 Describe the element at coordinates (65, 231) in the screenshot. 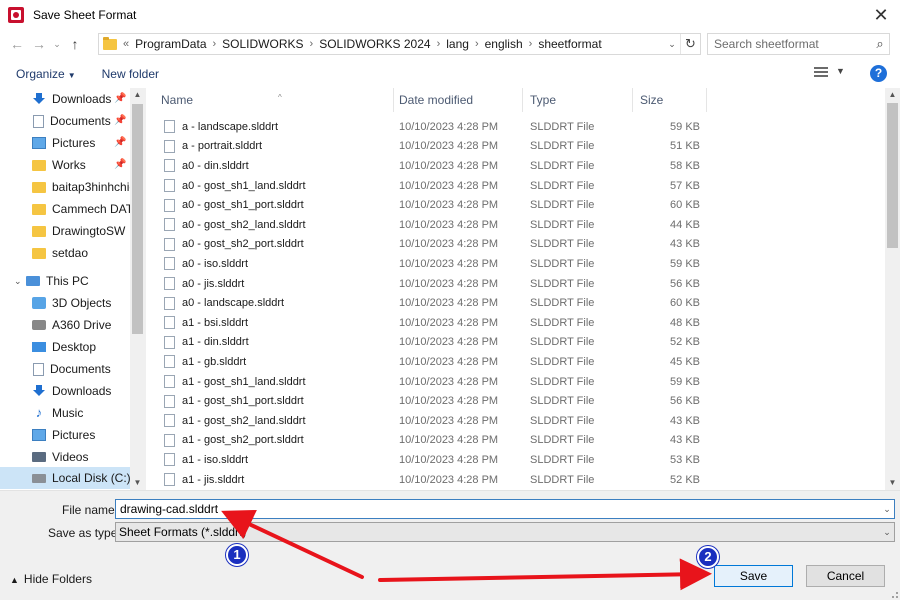

I see `sidebar-item-drawingtosw: DrawingtoSW` at that location.